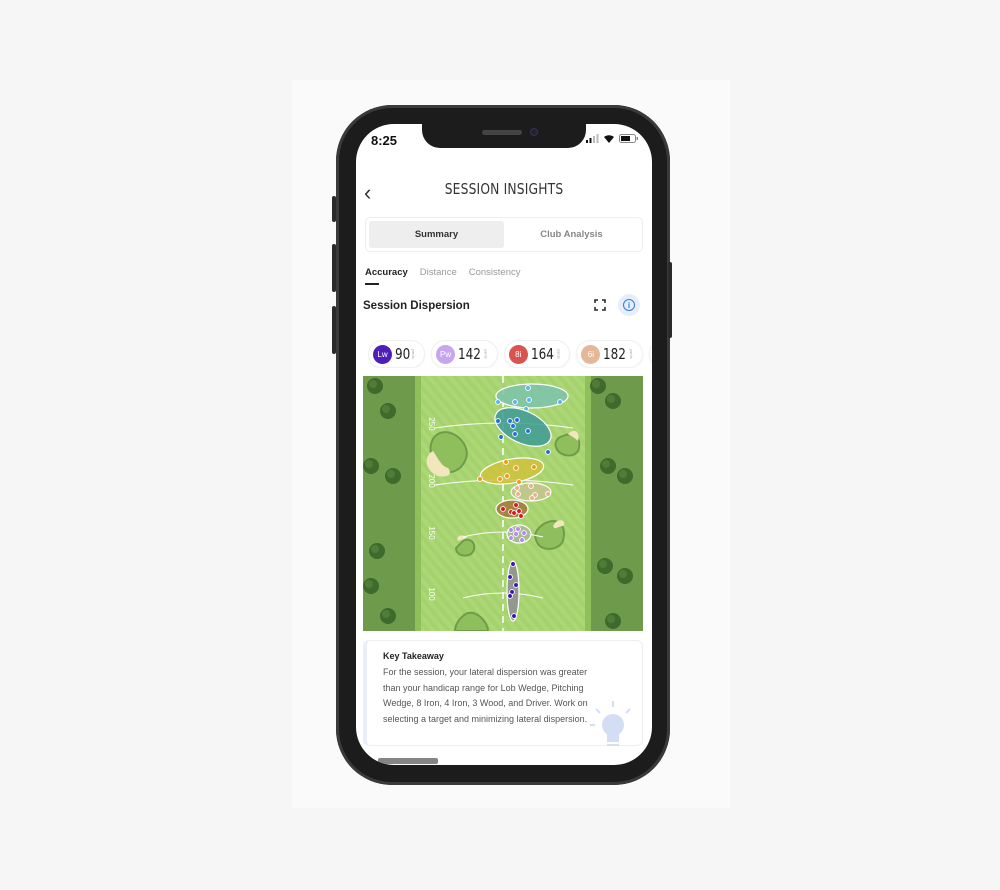 This screenshot has height=890, width=1000. Describe the element at coordinates (334, 268) in the screenshot. I see `volume-up` at that location.